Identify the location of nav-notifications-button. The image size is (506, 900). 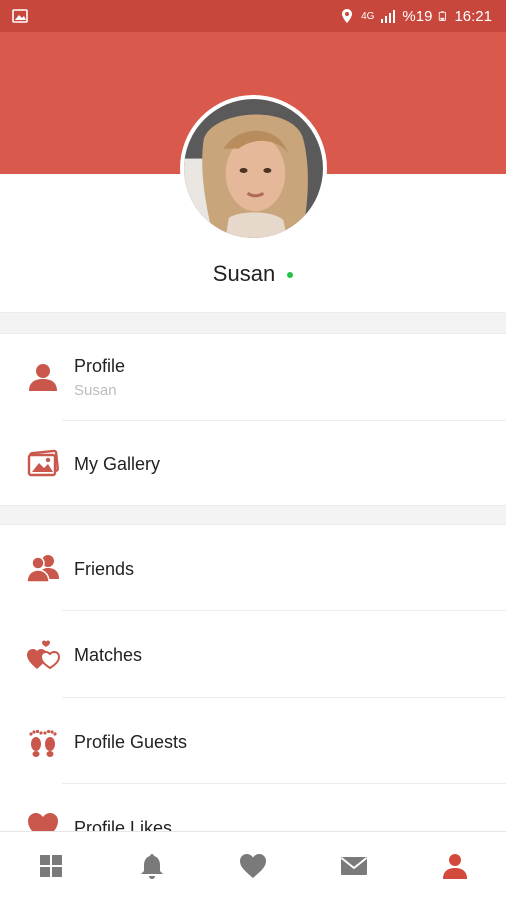
(152, 866).